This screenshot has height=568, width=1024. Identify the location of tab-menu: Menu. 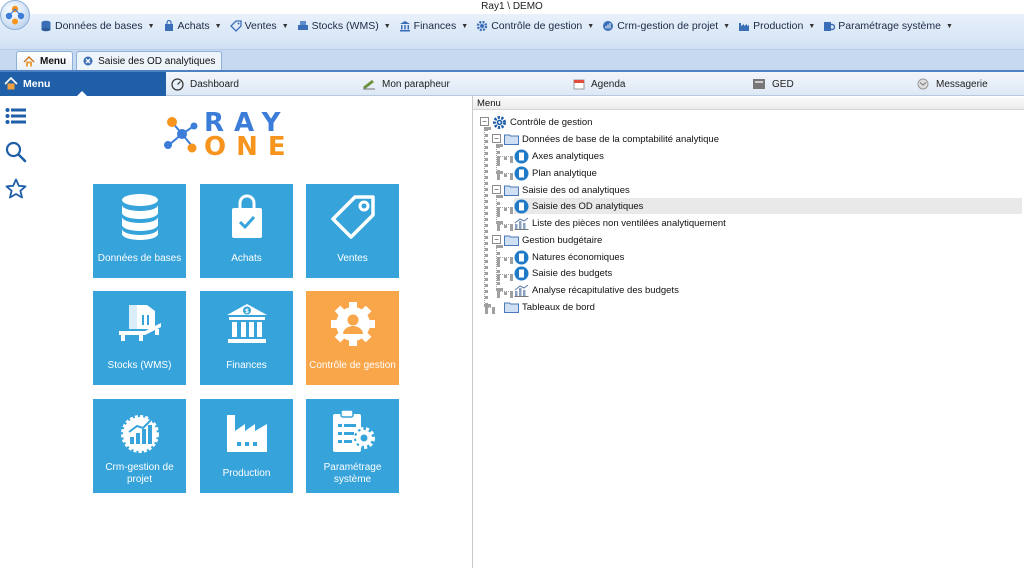
(45, 60).